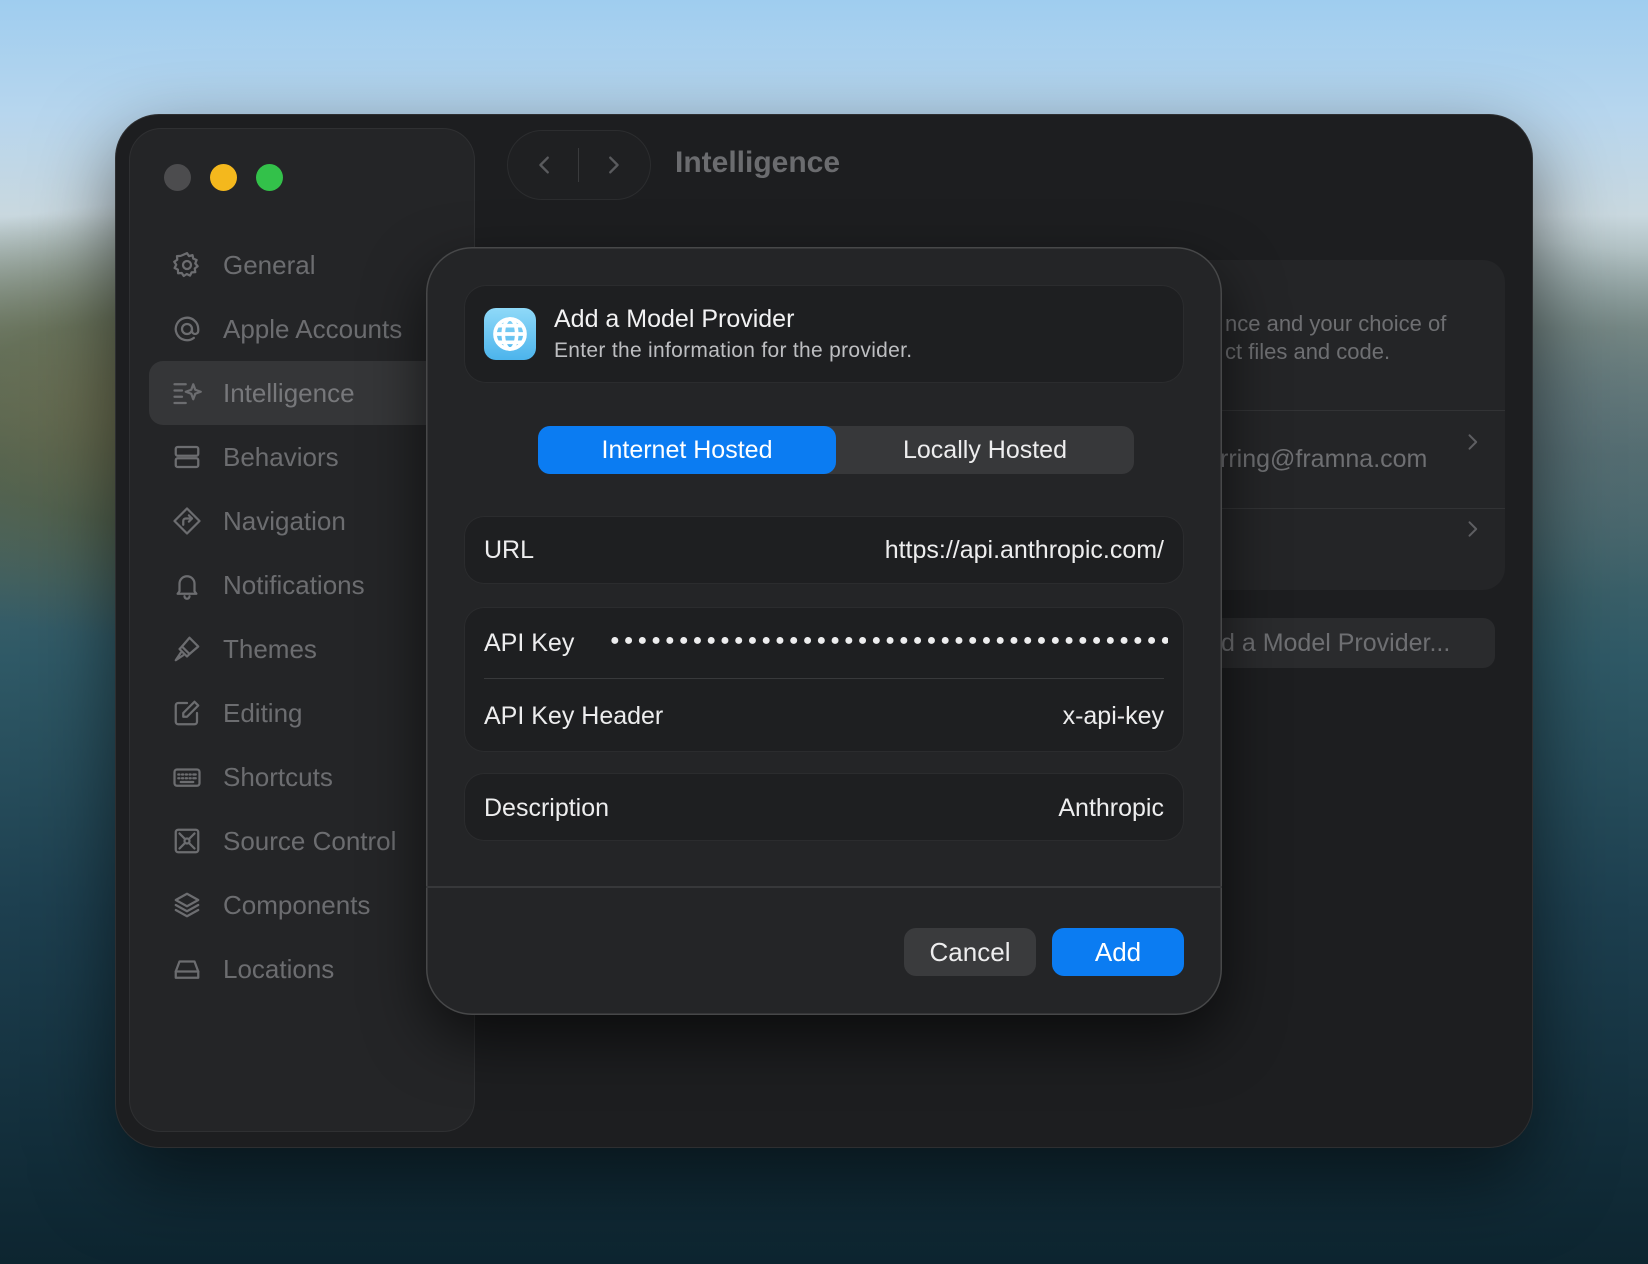  What do you see at coordinates (187, 969) in the screenshot?
I see `drive-icon` at bounding box center [187, 969].